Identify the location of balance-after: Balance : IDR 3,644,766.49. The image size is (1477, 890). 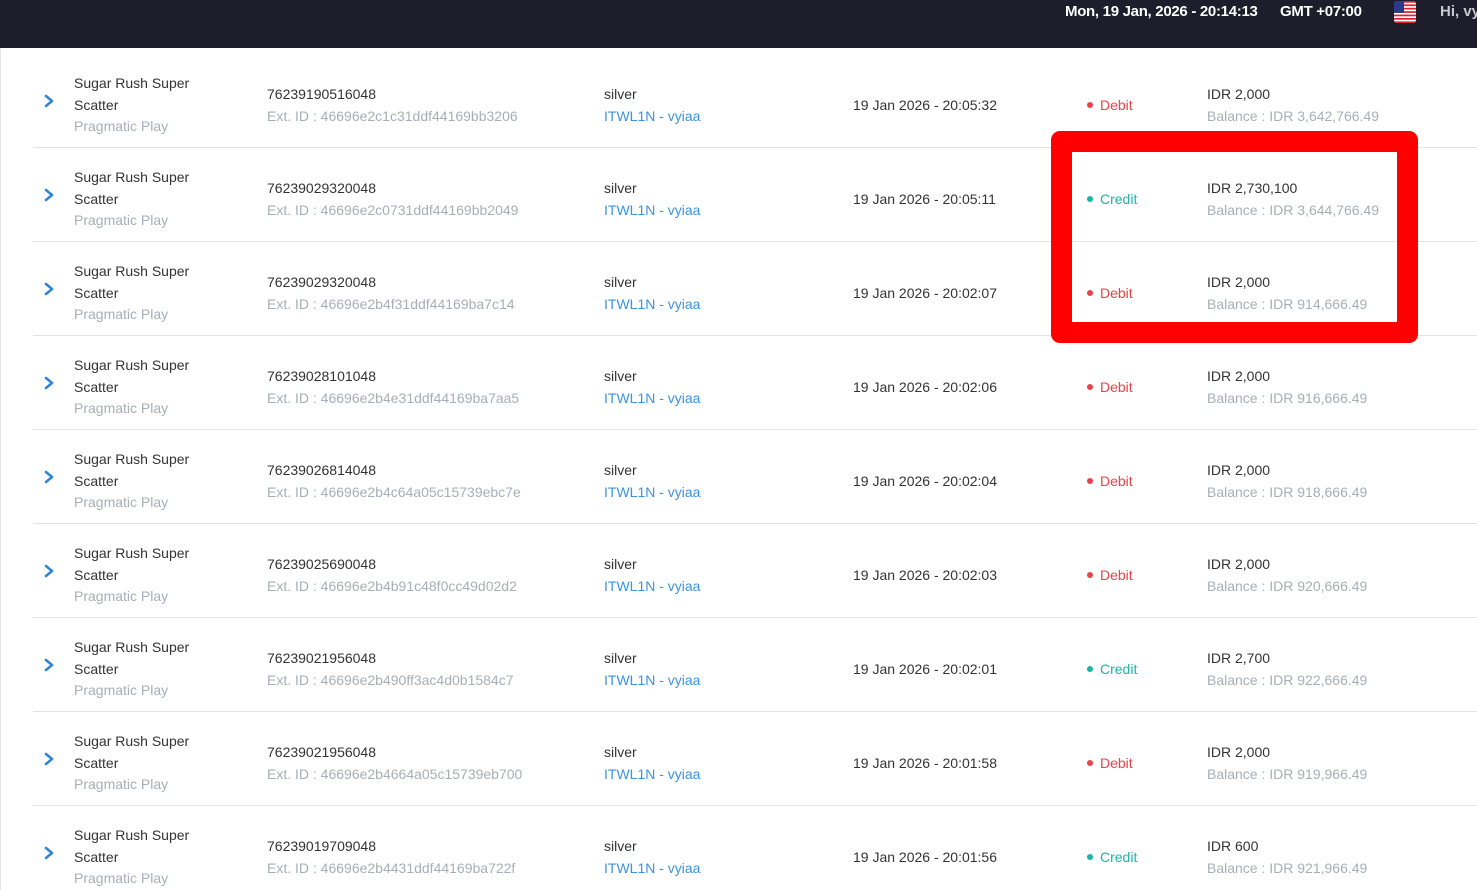
(1293, 209).